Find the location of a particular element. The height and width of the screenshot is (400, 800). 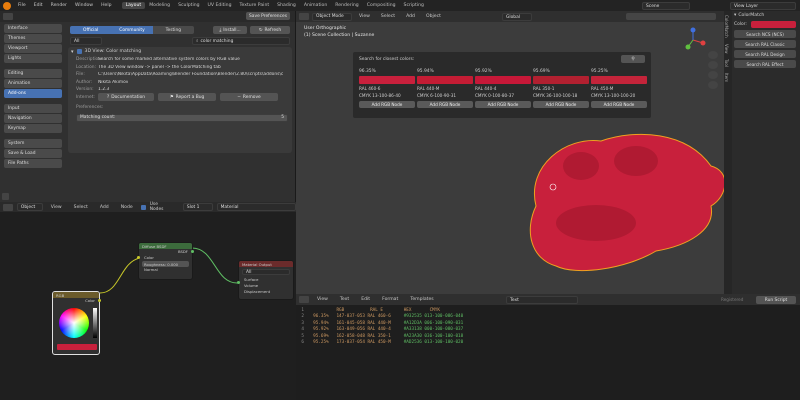

viewport-menu-select: Select is located at coordinates (388, 16).